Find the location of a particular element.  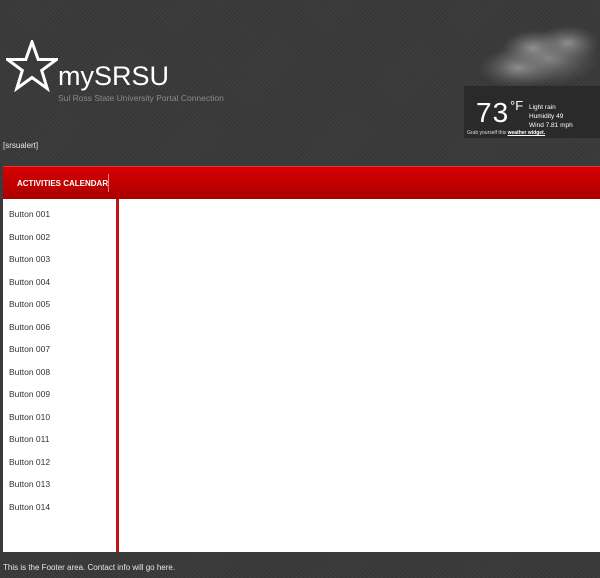

sidebar-button-014: Button 014 is located at coordinates (29, 507).